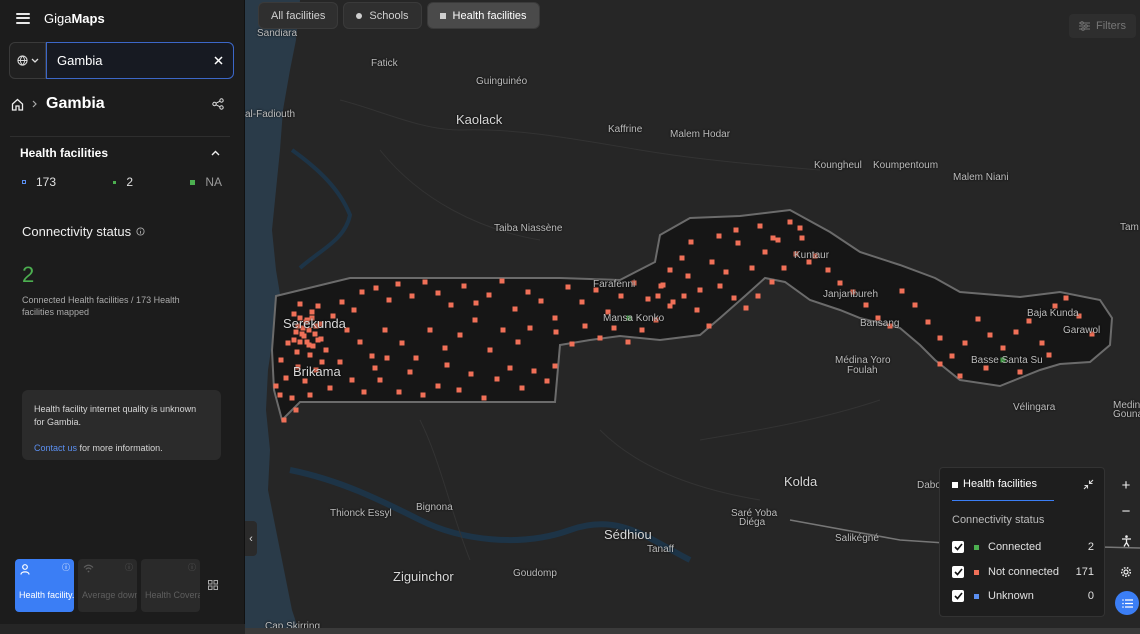  I want to click on accessibility-button, so click(1126, 541).